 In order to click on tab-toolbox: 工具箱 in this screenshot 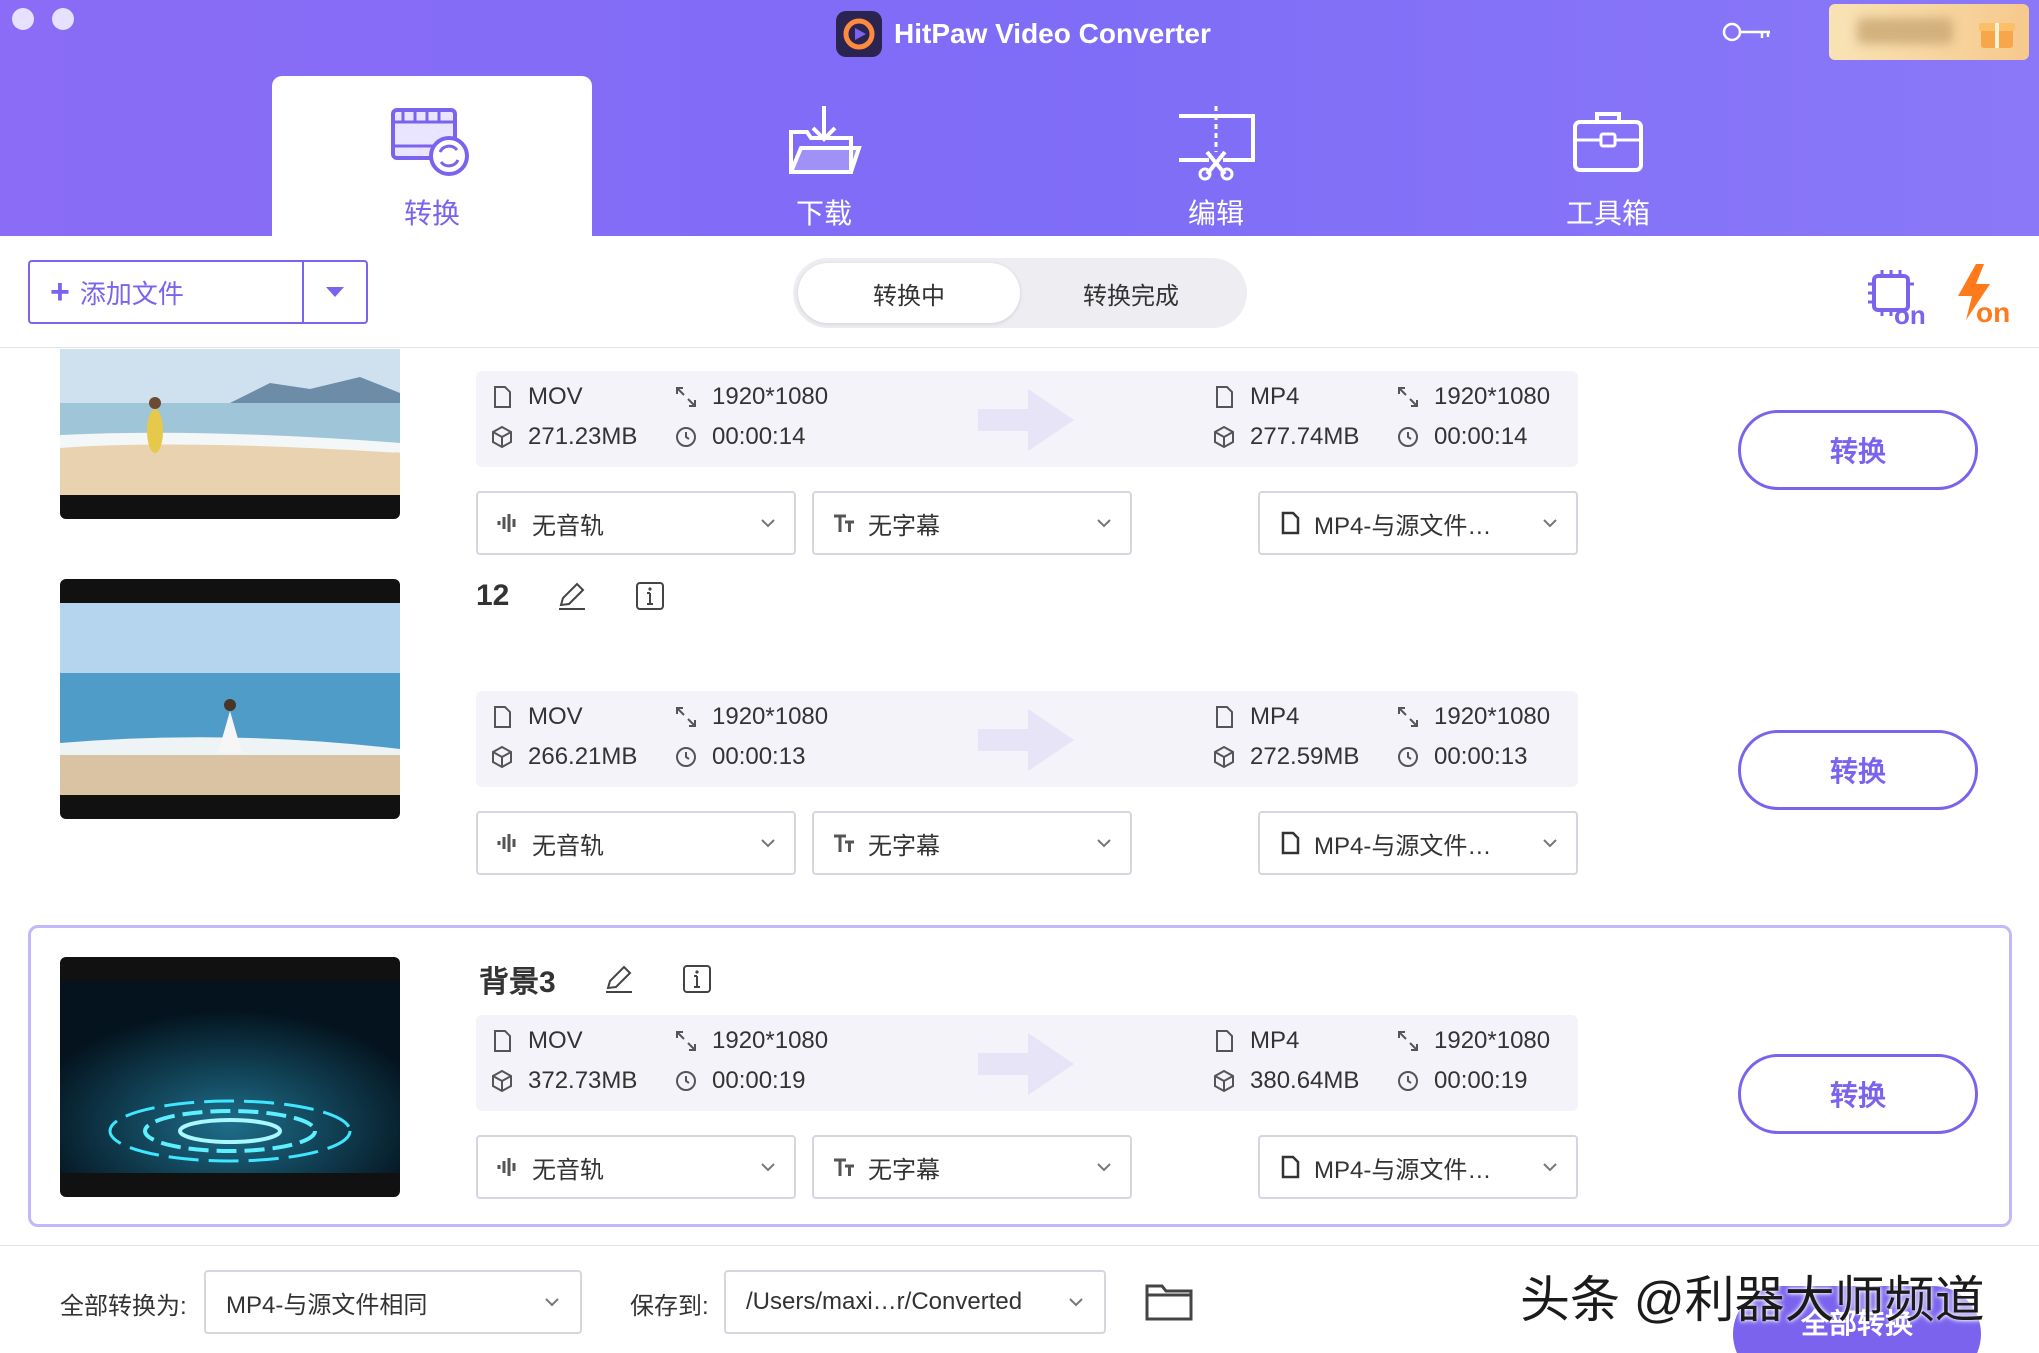, I will do `click(1608, 156)`.